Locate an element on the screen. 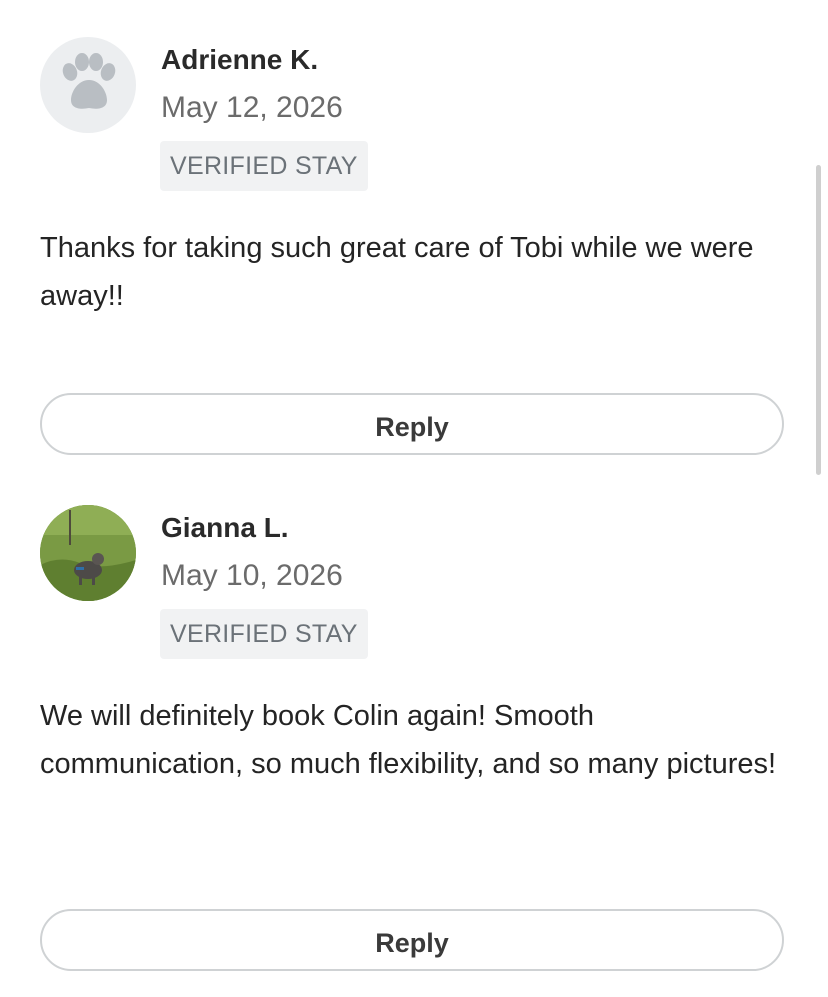 This screenshot has width=828, height=997. review-date: May 12, 2026 is located at coordinates (252, 107).